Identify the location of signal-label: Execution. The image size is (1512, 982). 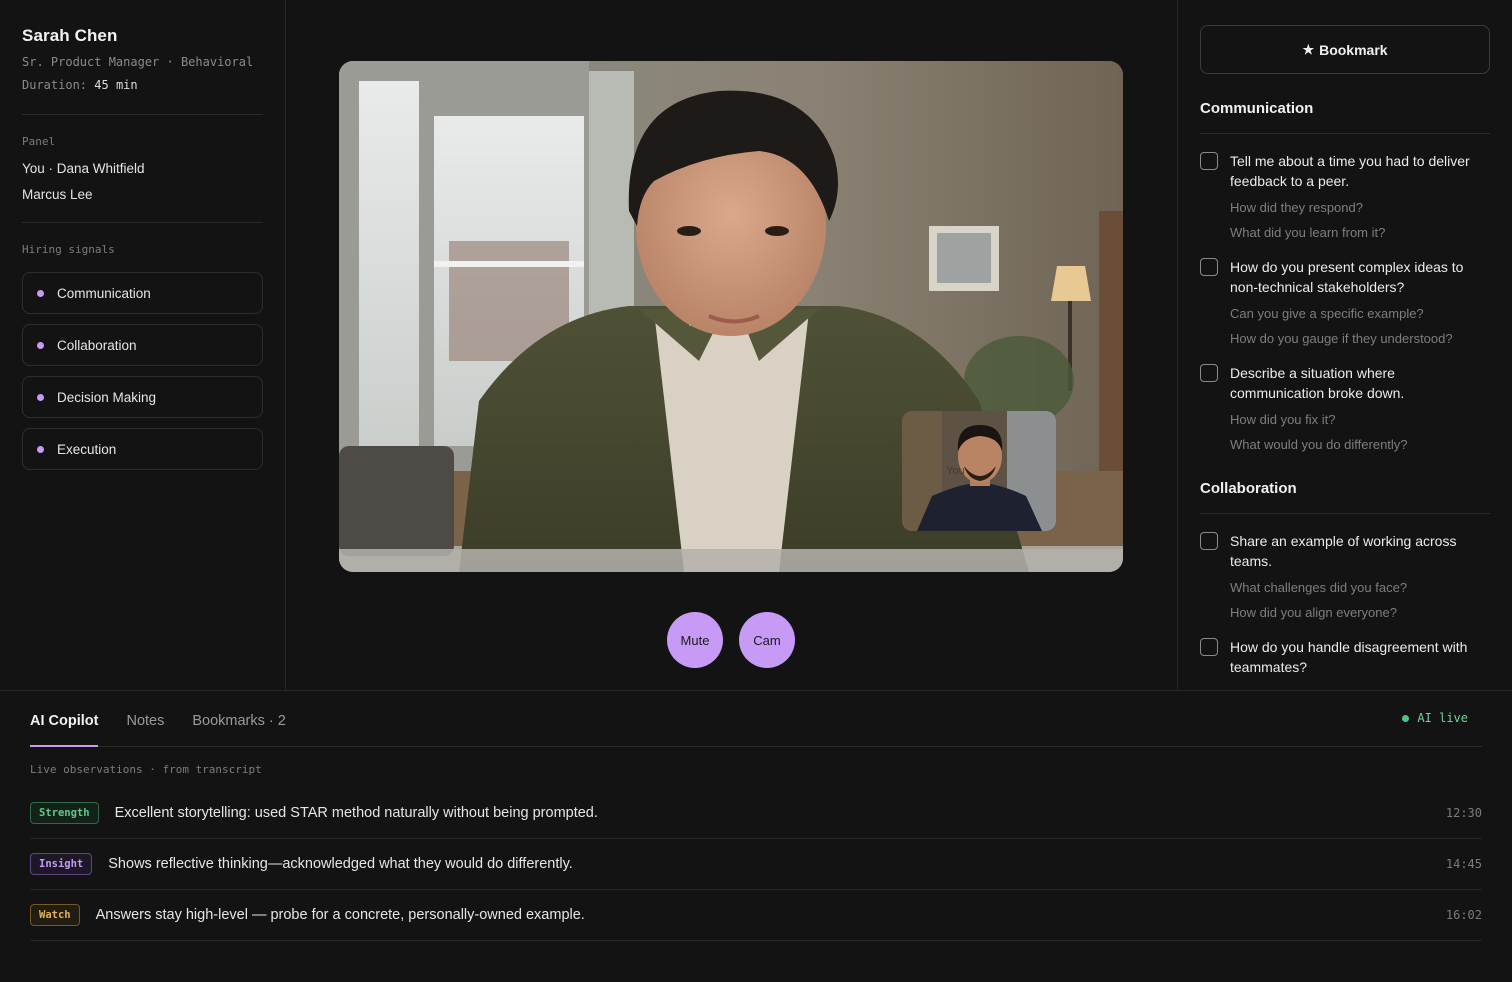
(87, 449).